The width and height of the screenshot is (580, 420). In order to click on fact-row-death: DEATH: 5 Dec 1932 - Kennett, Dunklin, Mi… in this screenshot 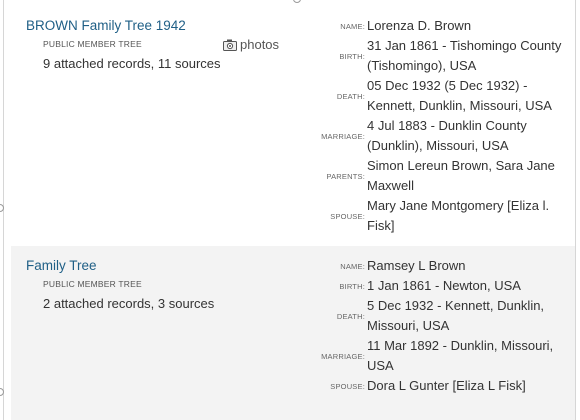, I will do `click(437, 316)`.